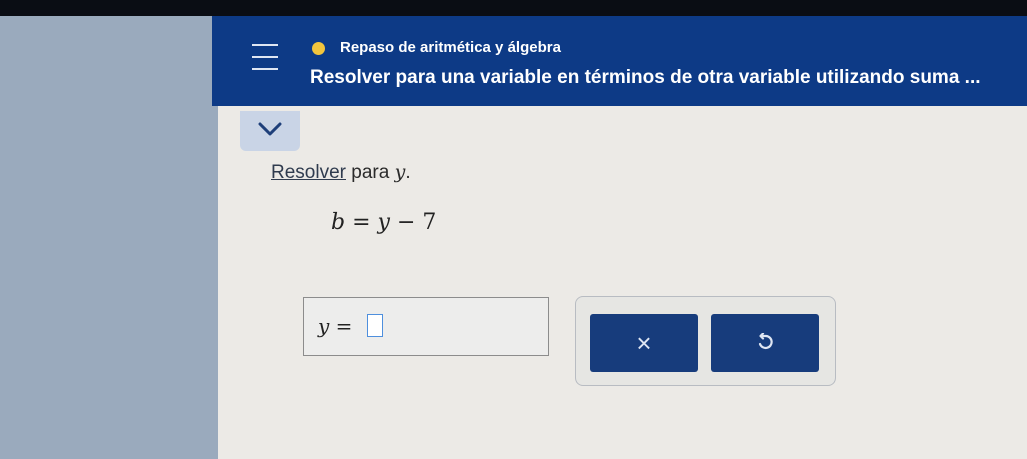  What do you see at coordinates (450, 47) in the screenshot?
I see `subject-title: Repaso de aritmética y álgebra` at bounding box center [450, 47].